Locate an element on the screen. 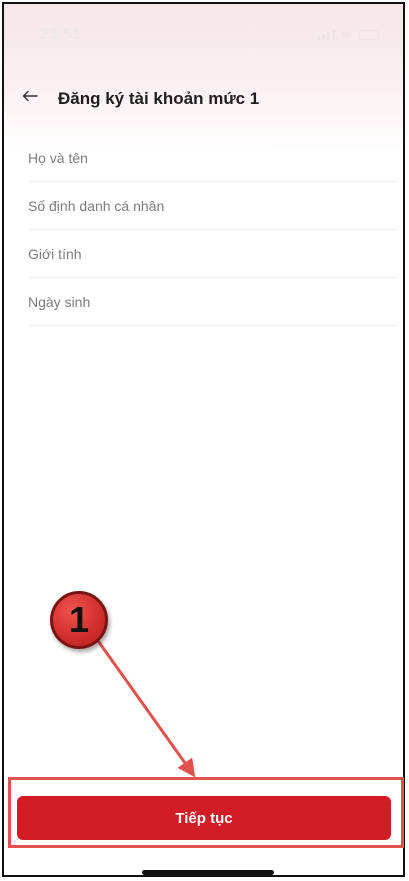 The height and width of the screenshot is (881, 409). status-bar: 23:51 is located at coordinates (203, 36).